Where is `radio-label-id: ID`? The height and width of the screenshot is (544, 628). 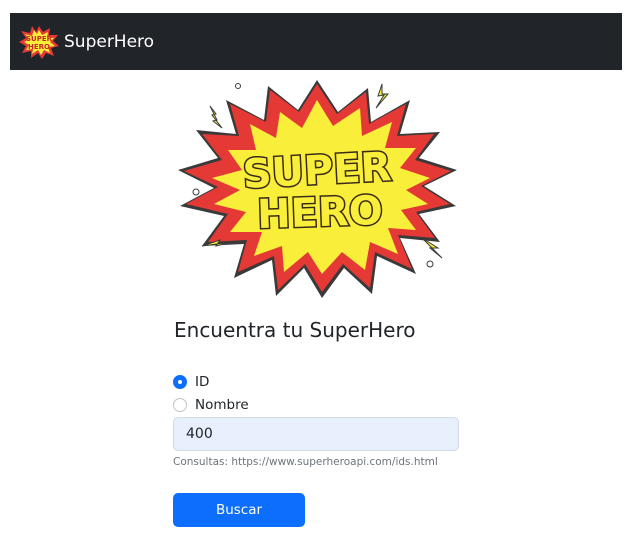
radio-label-id: ID is located at coordinates (202, 382).